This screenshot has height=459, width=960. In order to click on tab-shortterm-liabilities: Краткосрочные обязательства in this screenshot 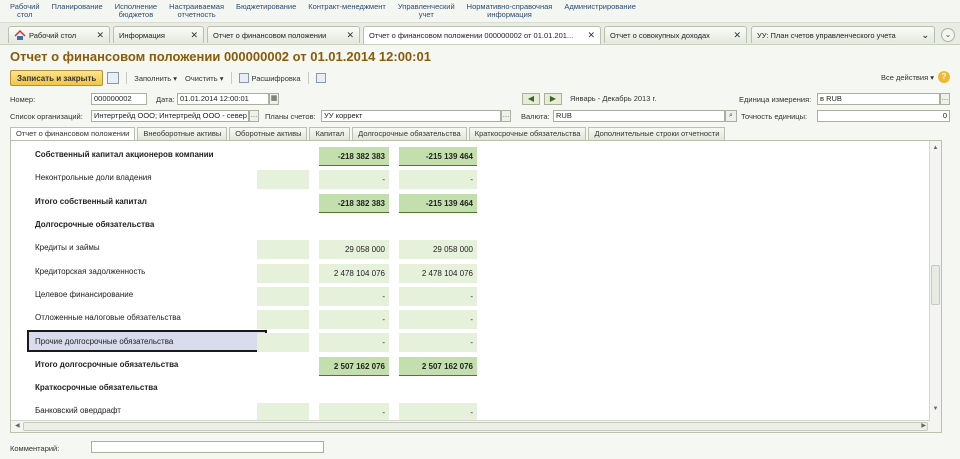, I will do `click(527, 133)`.